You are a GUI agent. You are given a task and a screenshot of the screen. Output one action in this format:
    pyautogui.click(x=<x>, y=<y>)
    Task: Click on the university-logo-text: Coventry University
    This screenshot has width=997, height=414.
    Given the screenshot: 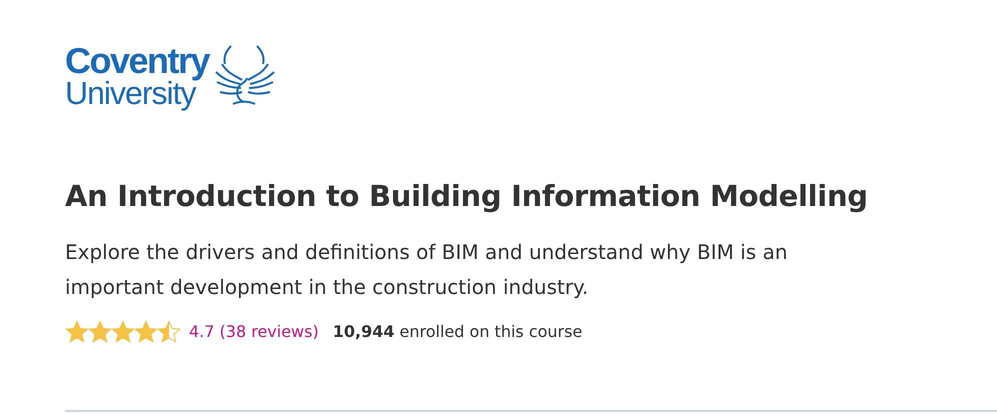 What is the action you would take?
    pyautogui.click(x=137, y=76)
    